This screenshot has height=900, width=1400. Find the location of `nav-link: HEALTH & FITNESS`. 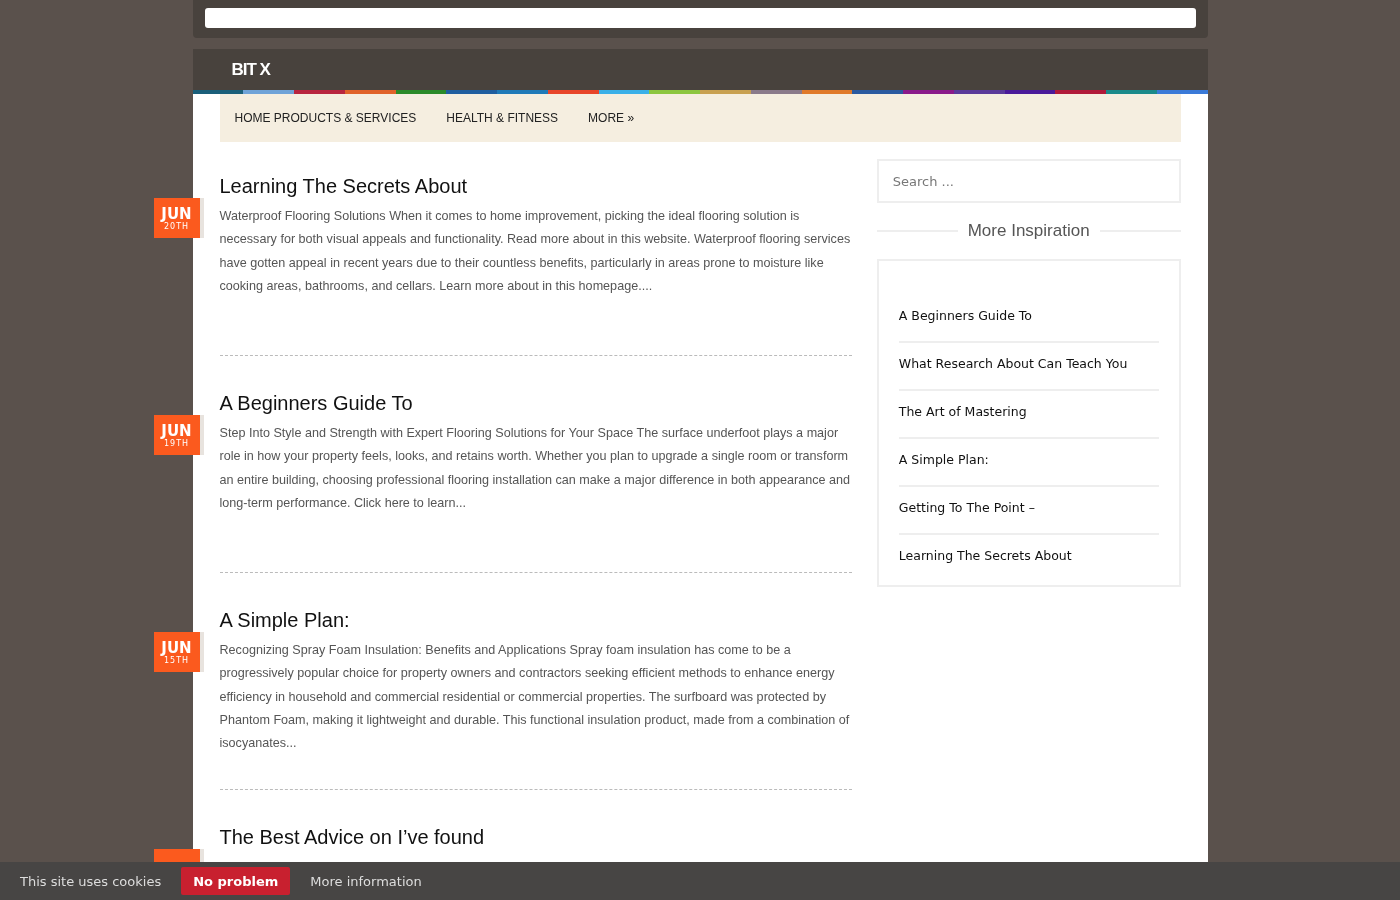

nav-link: HEALTH & FITNESS is located at coordinates (502, 118).